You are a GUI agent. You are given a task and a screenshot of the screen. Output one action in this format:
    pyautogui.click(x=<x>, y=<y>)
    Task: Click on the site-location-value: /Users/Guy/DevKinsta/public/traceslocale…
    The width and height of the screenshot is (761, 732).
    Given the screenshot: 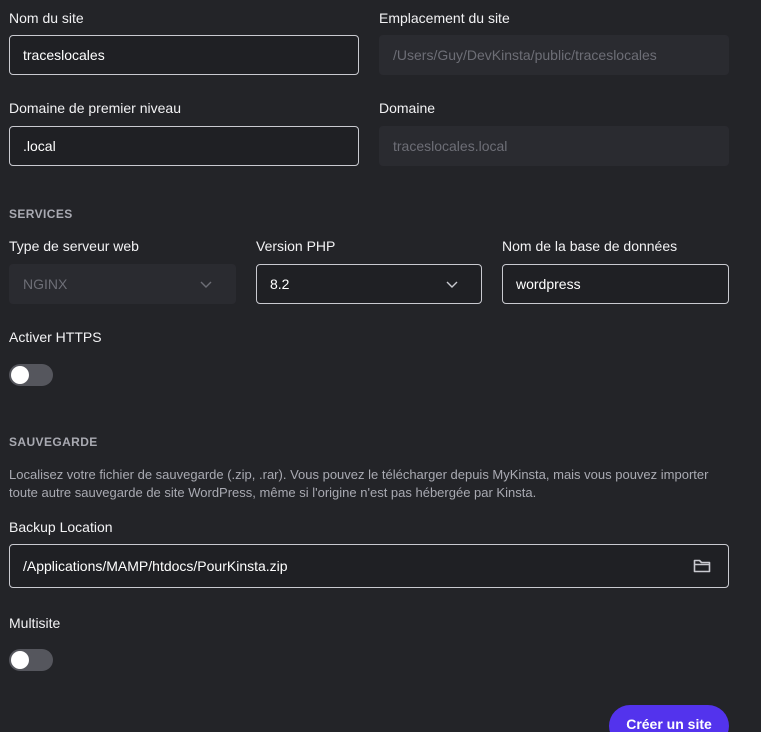 What is the action you would take?
    pyautogui.click(x=525, y=55)
    